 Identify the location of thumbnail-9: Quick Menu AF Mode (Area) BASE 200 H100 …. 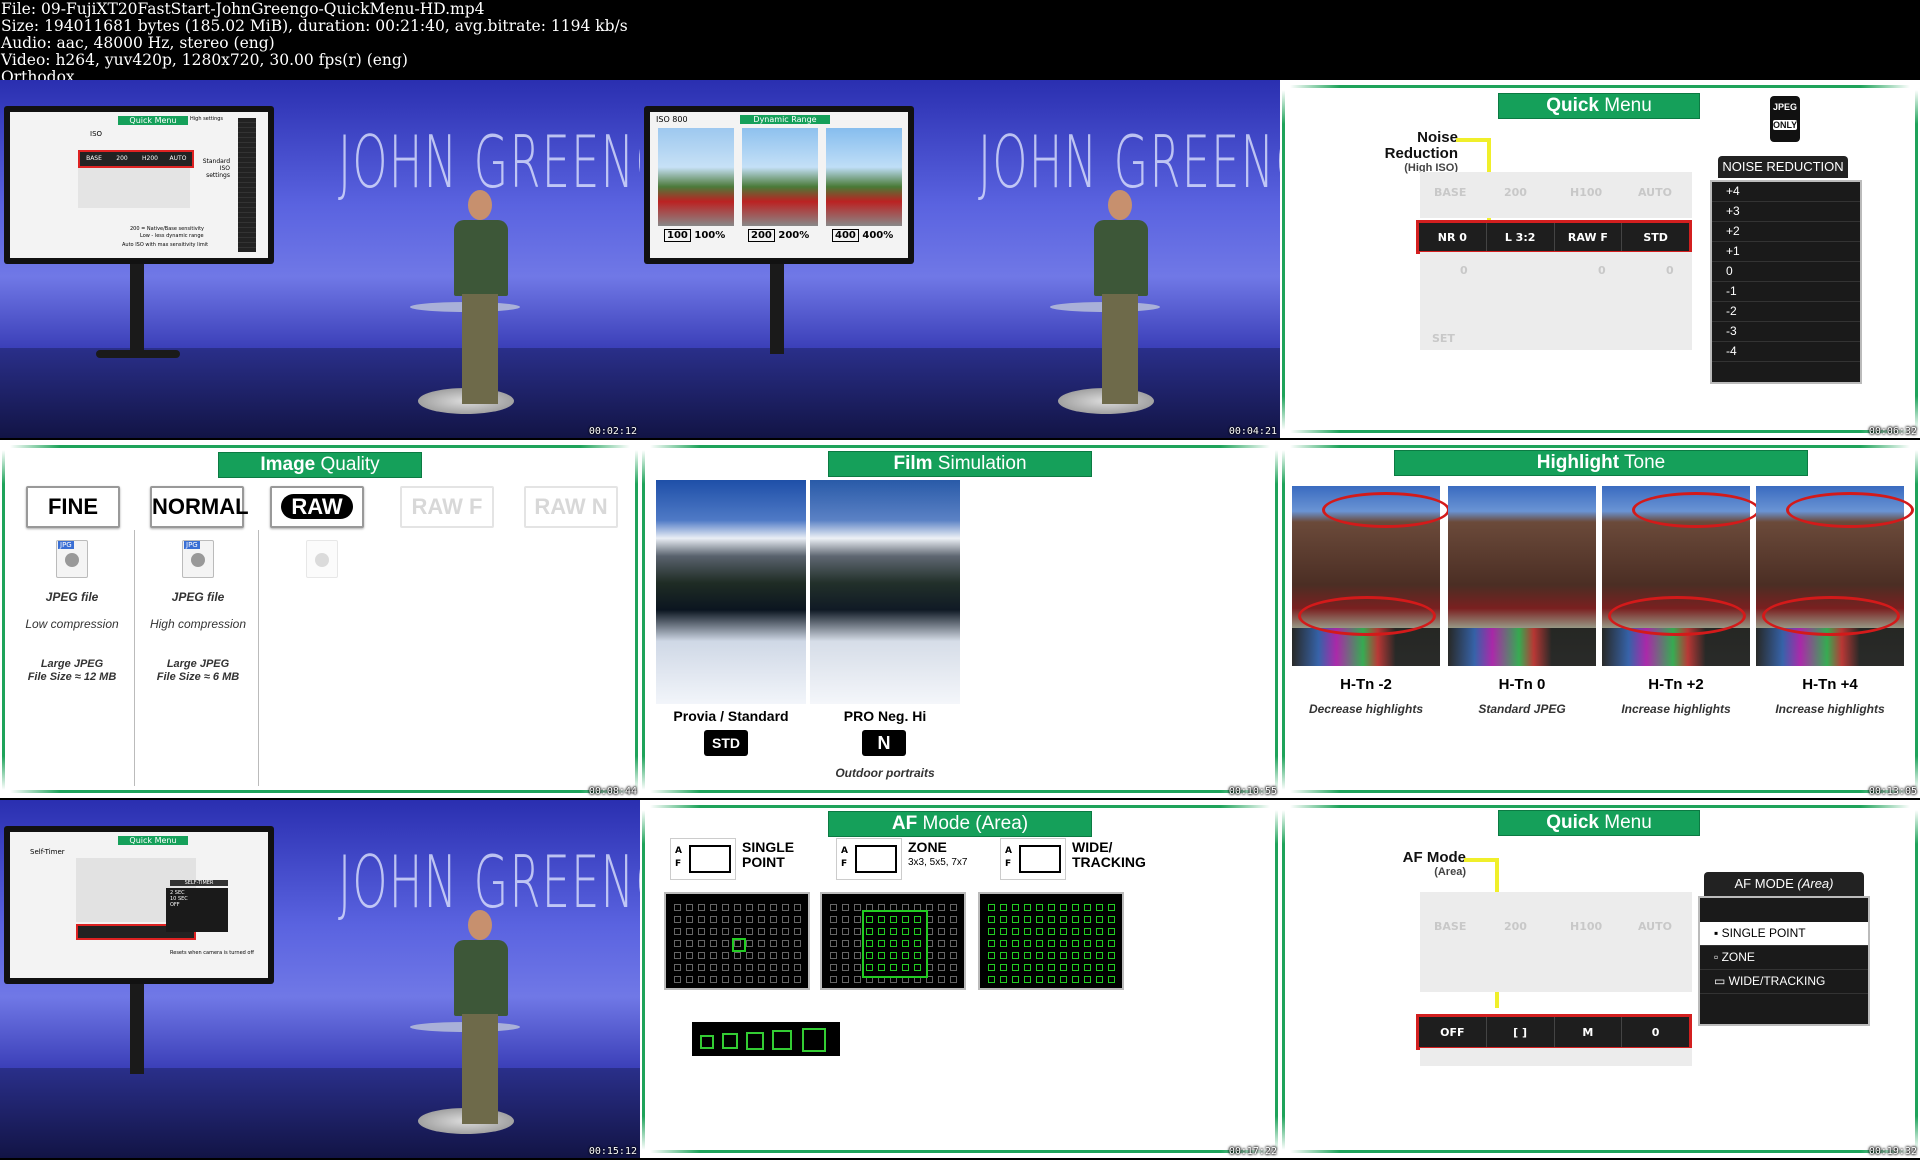
(1600, 979).